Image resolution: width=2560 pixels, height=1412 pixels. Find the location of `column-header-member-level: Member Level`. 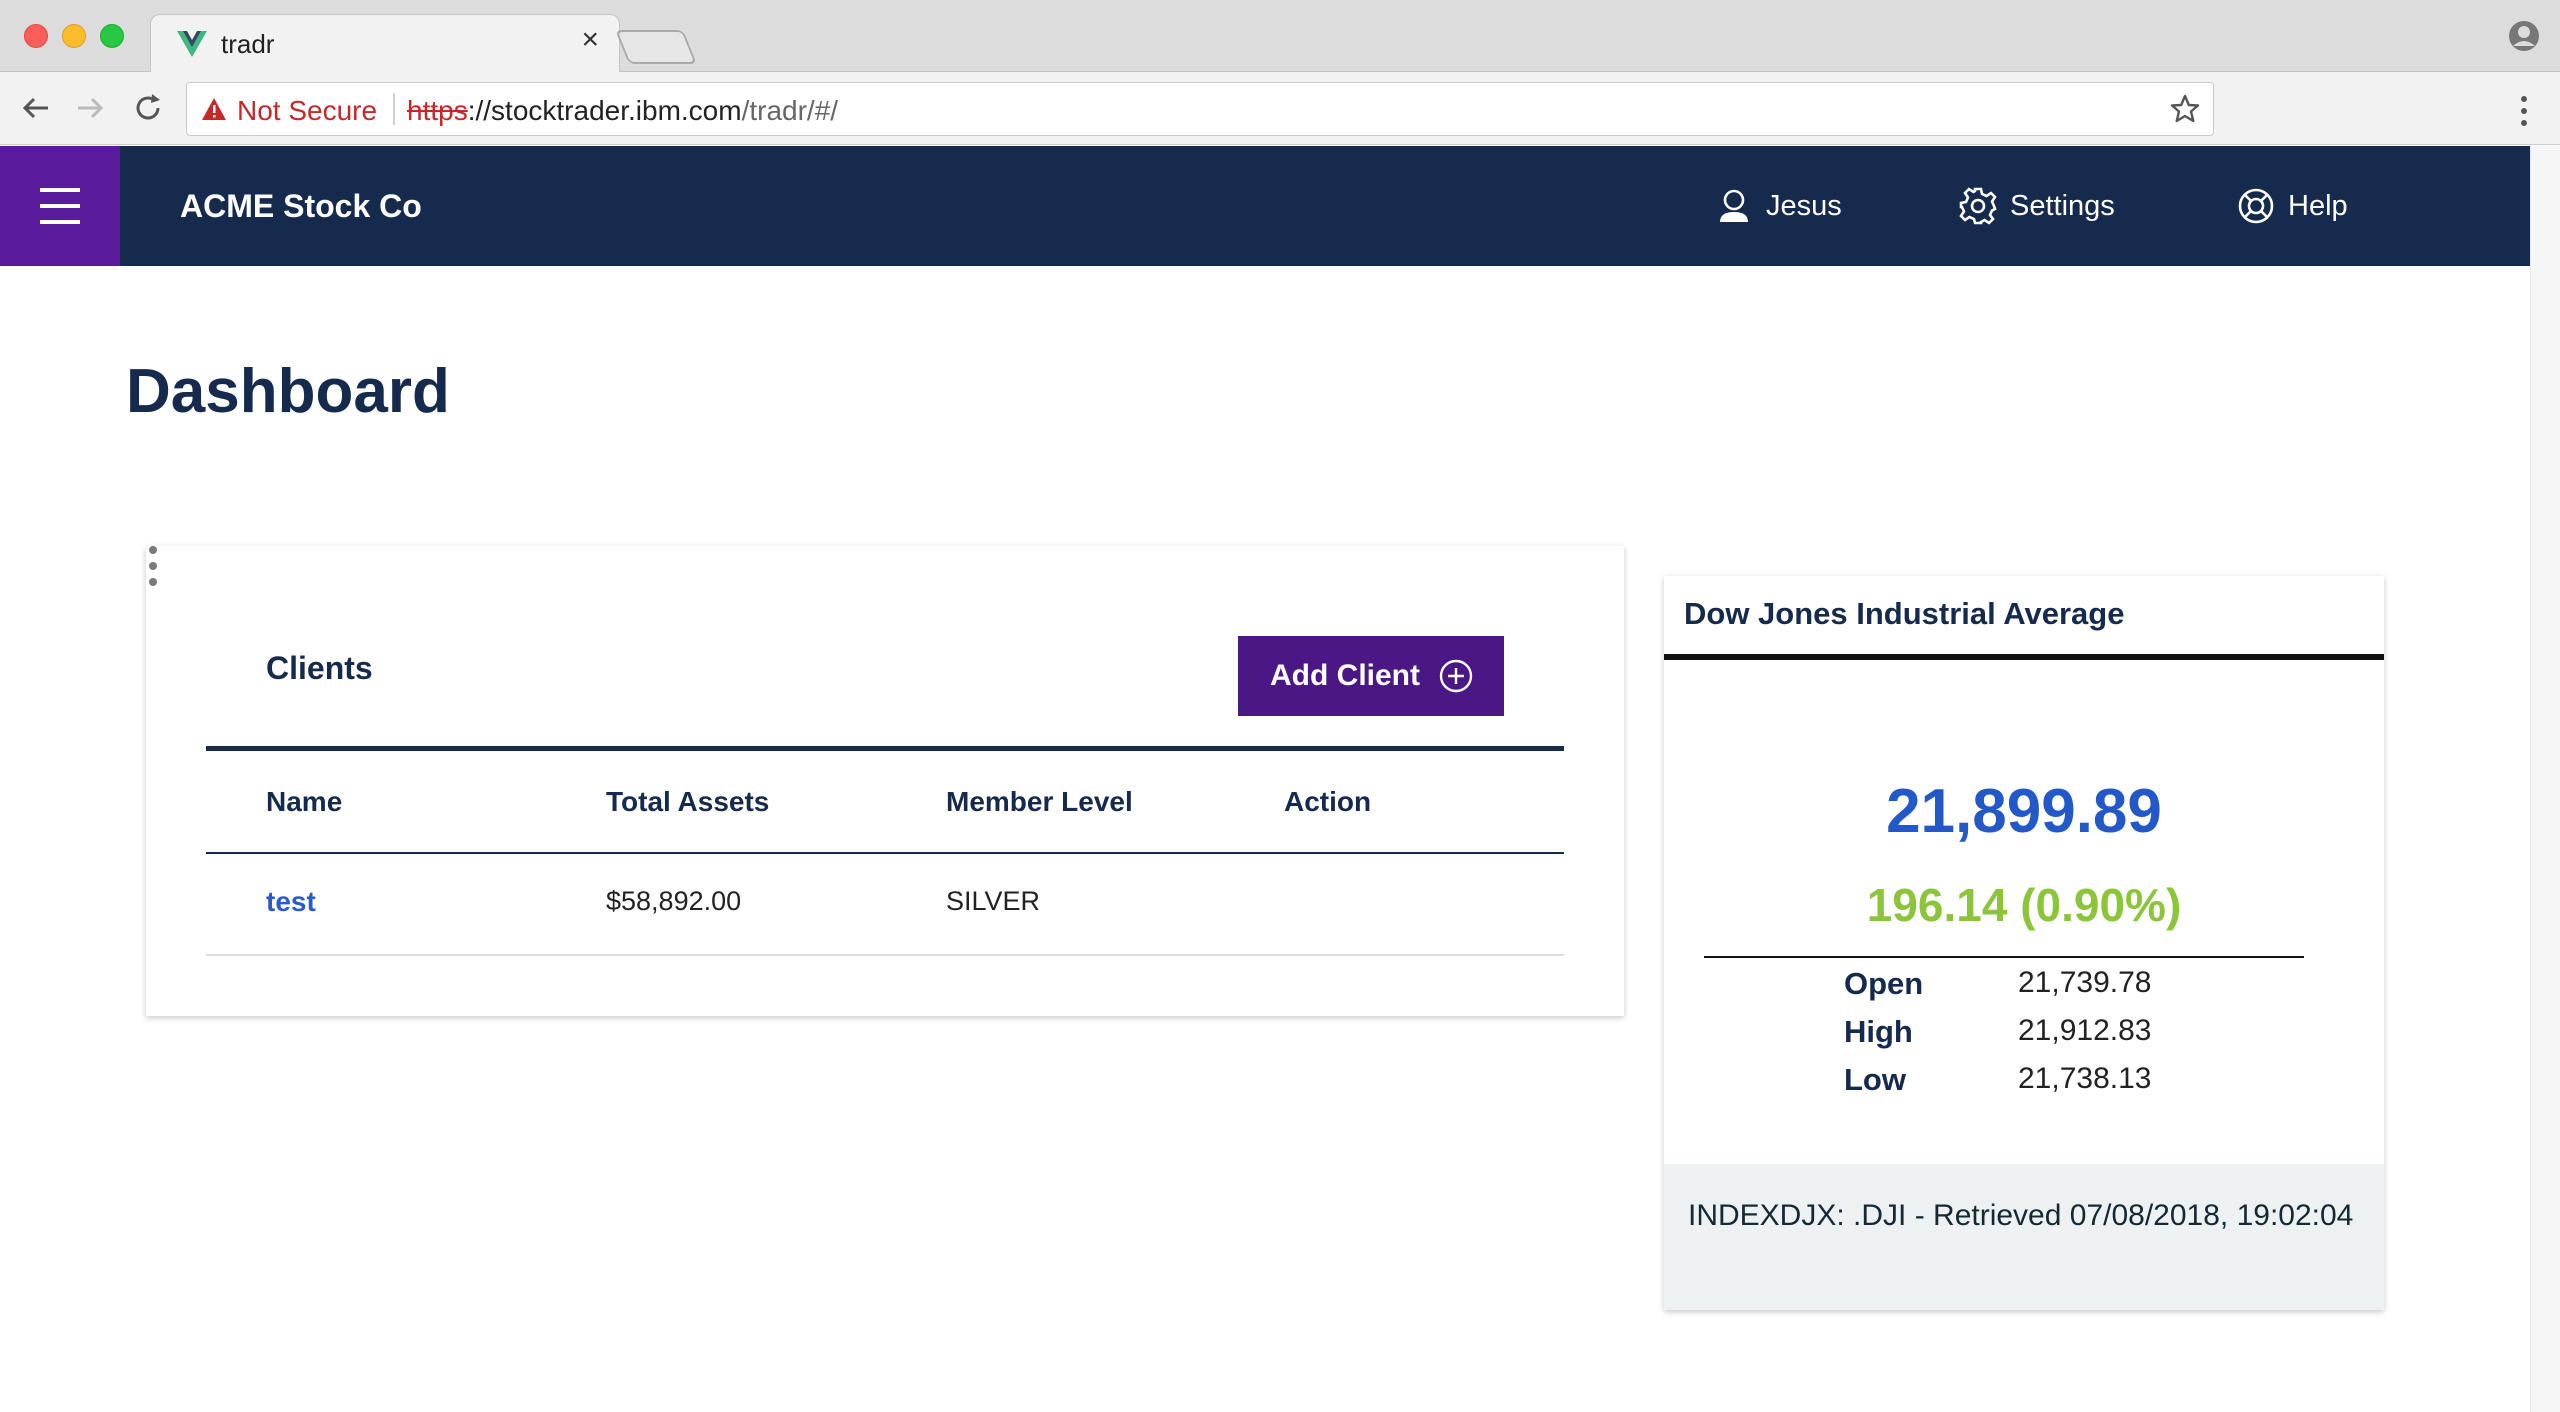

column-header-member-level: Member Level is located at coordinates (1039, 802).